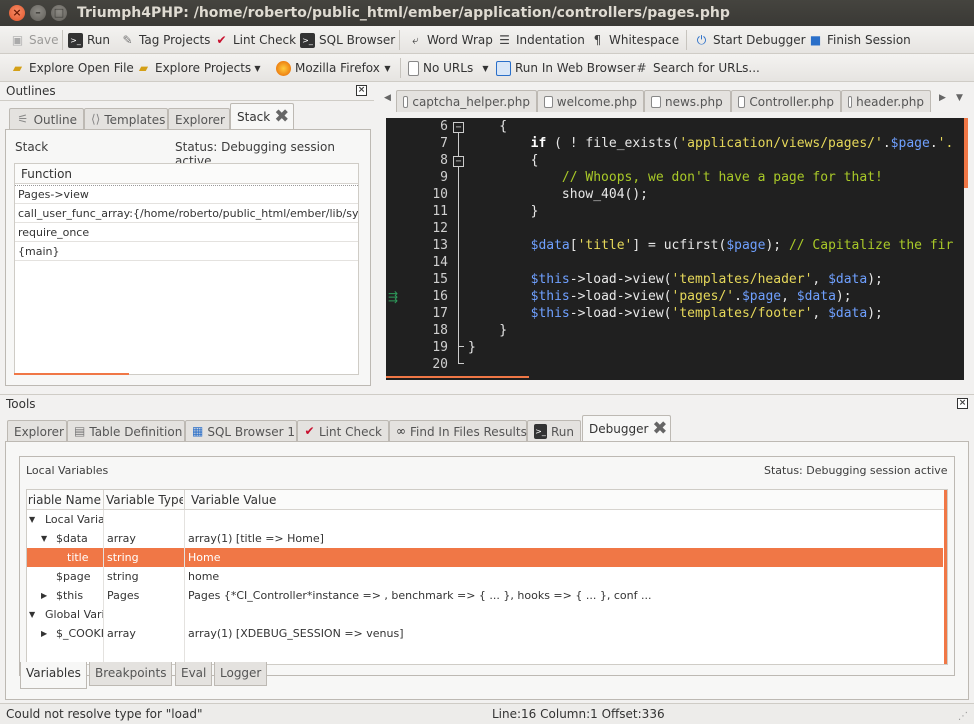 This screenshot has width=974, height=724. Describe the element at coordinates (942, 98) in the screenshot. I see `scroll-tabs-right-icon: ▶` at that location.